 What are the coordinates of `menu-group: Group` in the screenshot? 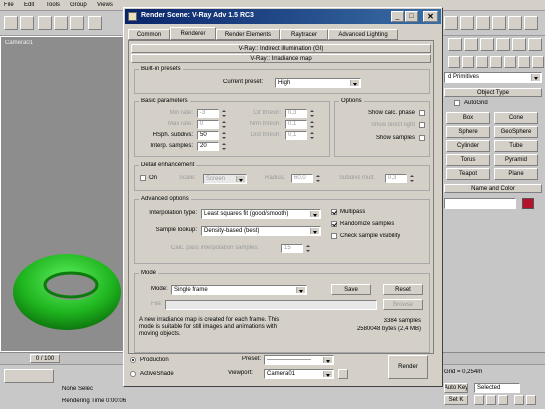 It's located at (78, 5).